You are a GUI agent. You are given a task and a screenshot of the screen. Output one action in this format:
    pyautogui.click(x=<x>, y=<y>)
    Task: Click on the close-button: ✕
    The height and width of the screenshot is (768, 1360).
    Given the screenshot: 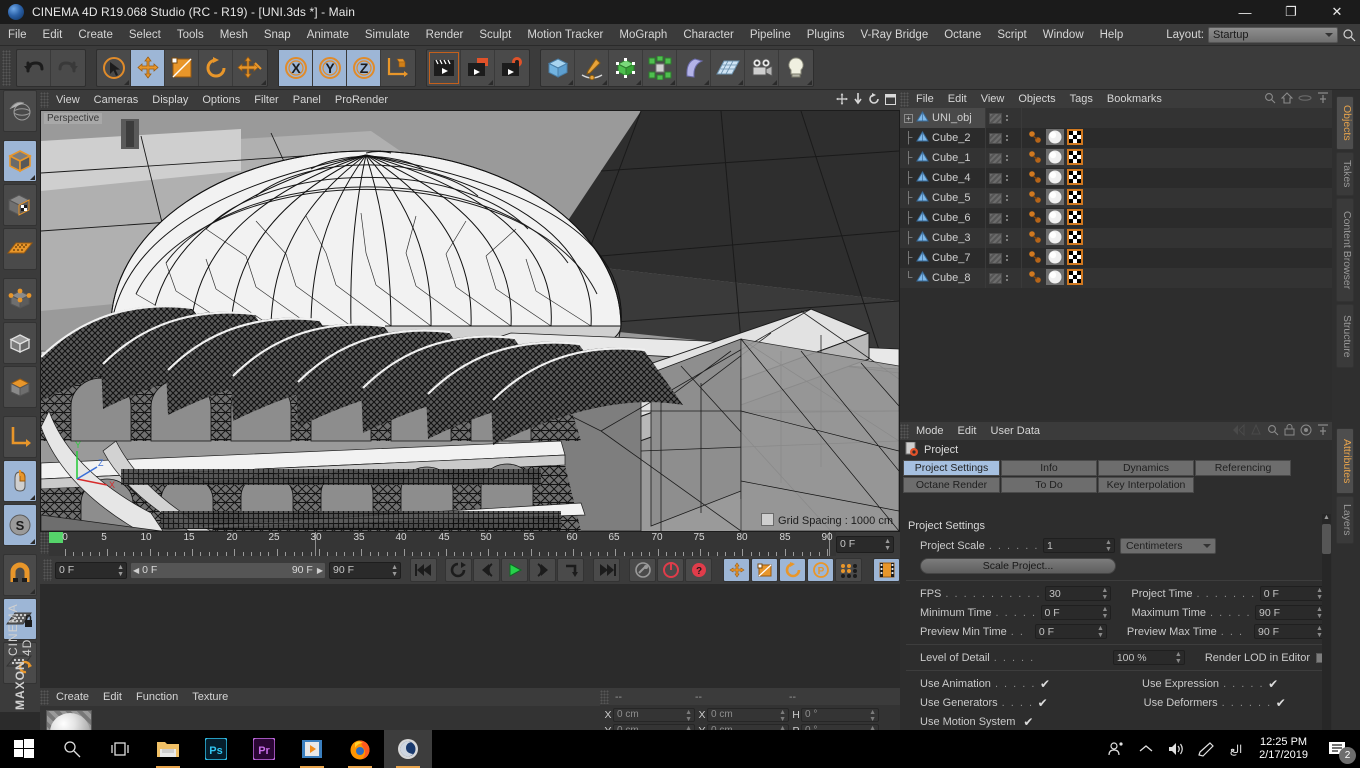 What is the action you would take?
    pyautogui.click(x=1337, y=12)
    